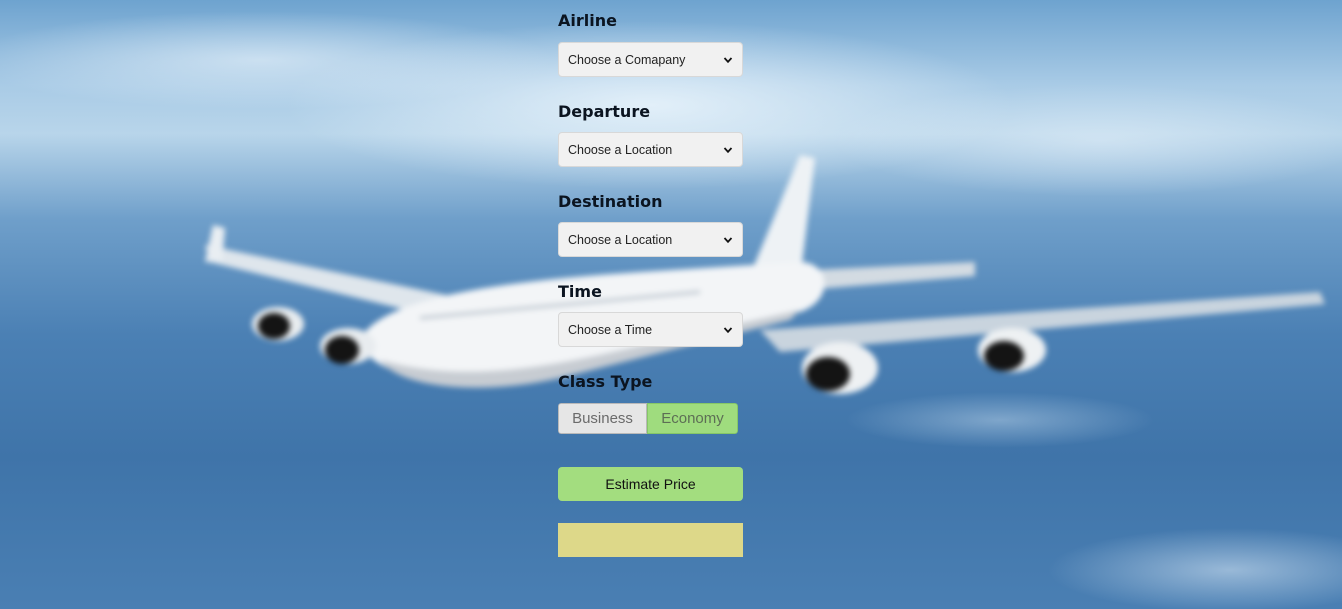 The width and height of the screenshot is (1342, 609). I want to click on departure-select: Choose a Location, so click(650, 149).